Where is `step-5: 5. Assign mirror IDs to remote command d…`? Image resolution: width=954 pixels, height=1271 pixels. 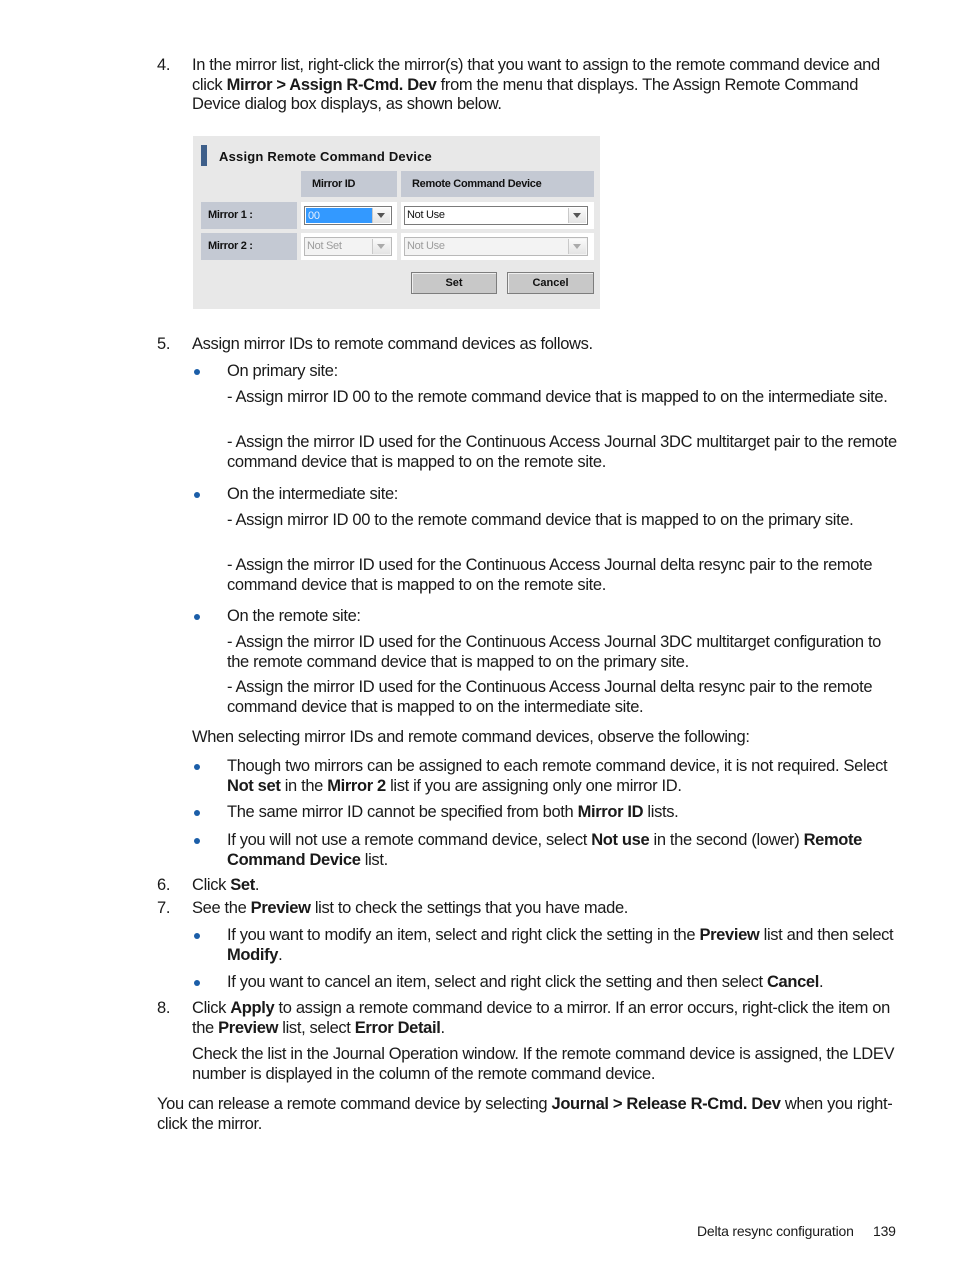
step-5: 5. Assign mirror IDs to remote command d… is located at coordinates (529, 345).